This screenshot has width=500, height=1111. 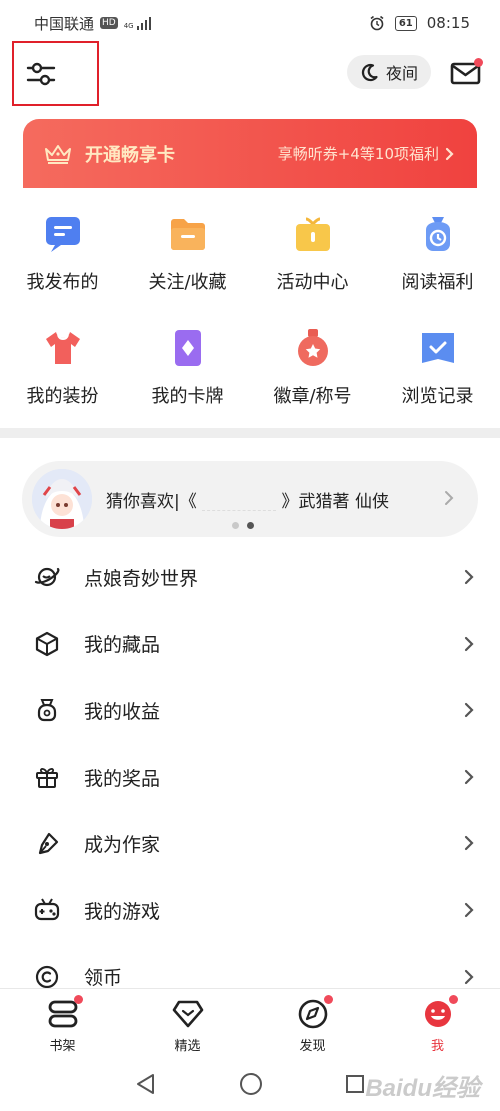 I want to click on vip-title: 开通畅享卡, so click(x=130, y=155).